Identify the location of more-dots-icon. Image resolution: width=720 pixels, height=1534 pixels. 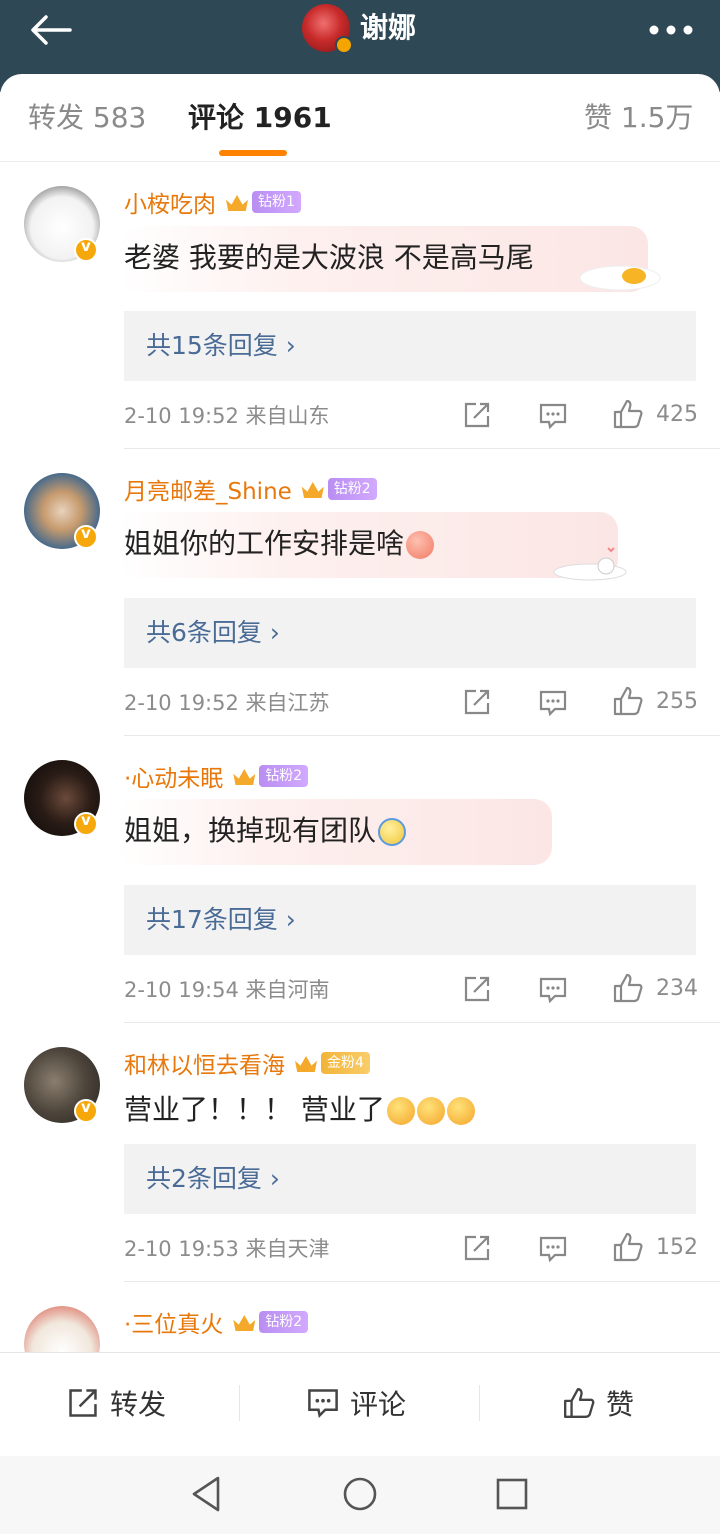
(671, 30).